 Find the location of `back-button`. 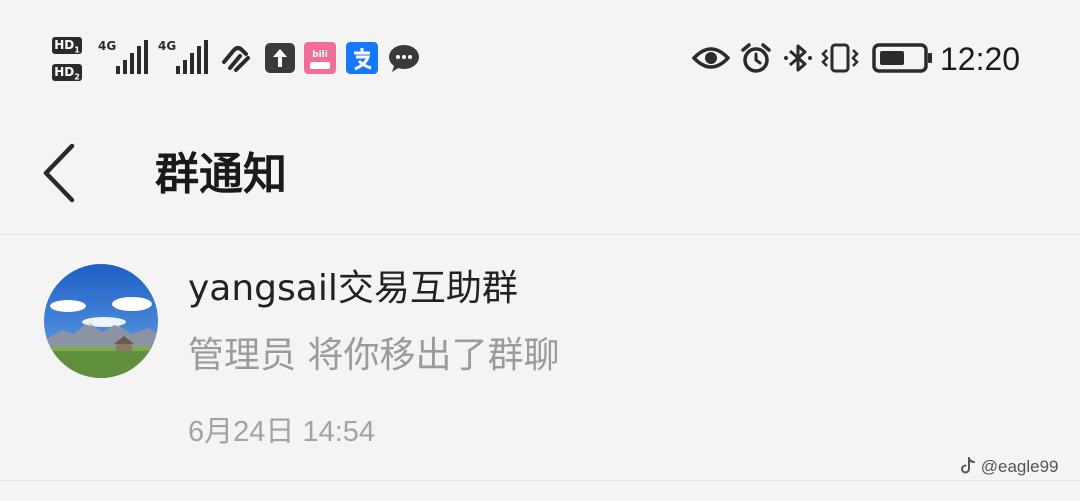

back-button is located at coordinates (60, 173).